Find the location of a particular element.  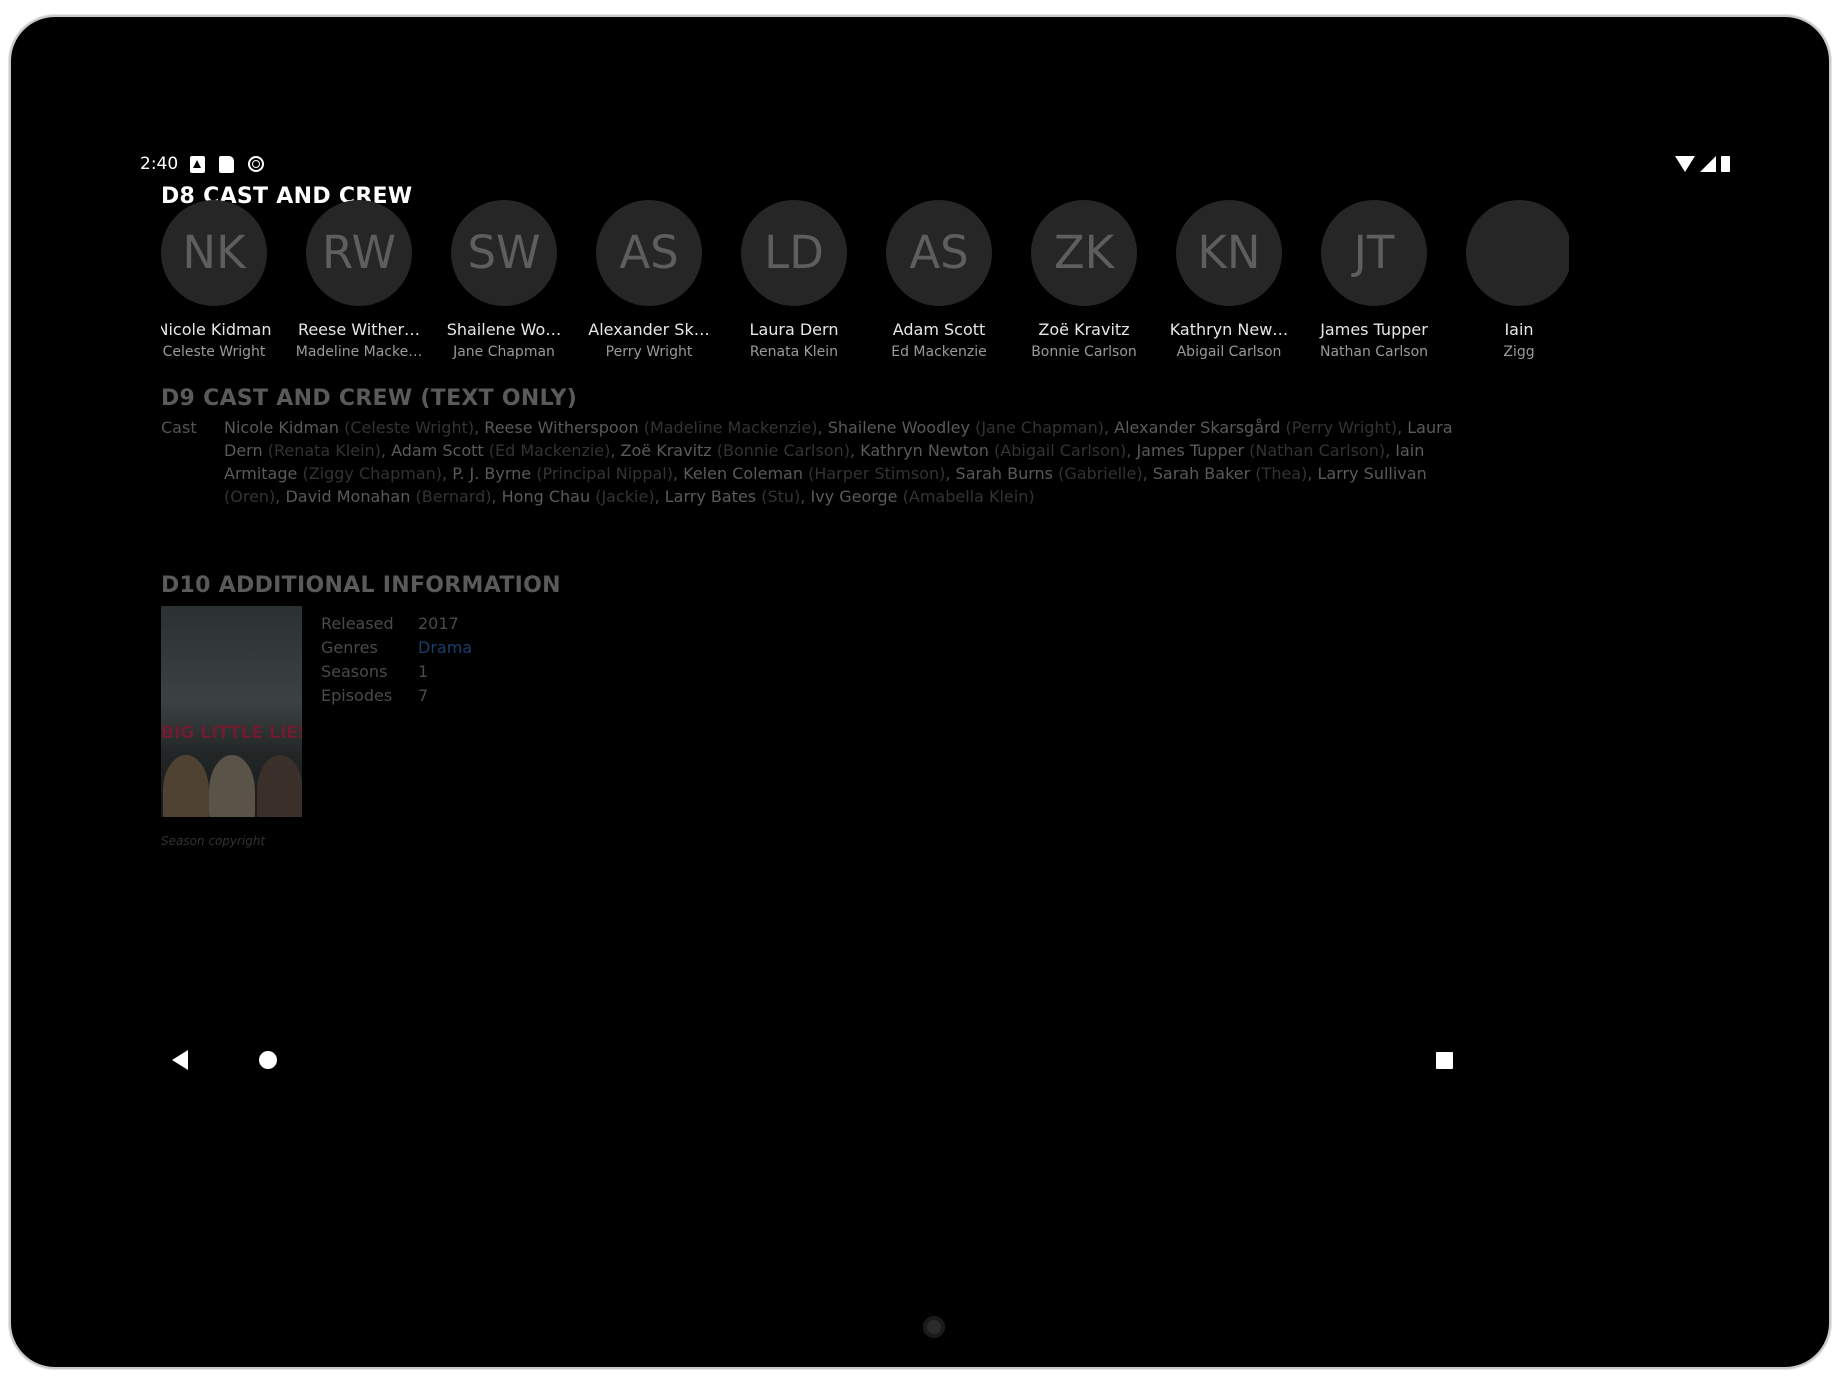

cast-name: Adam Scott is located at coordinates (939, 329).